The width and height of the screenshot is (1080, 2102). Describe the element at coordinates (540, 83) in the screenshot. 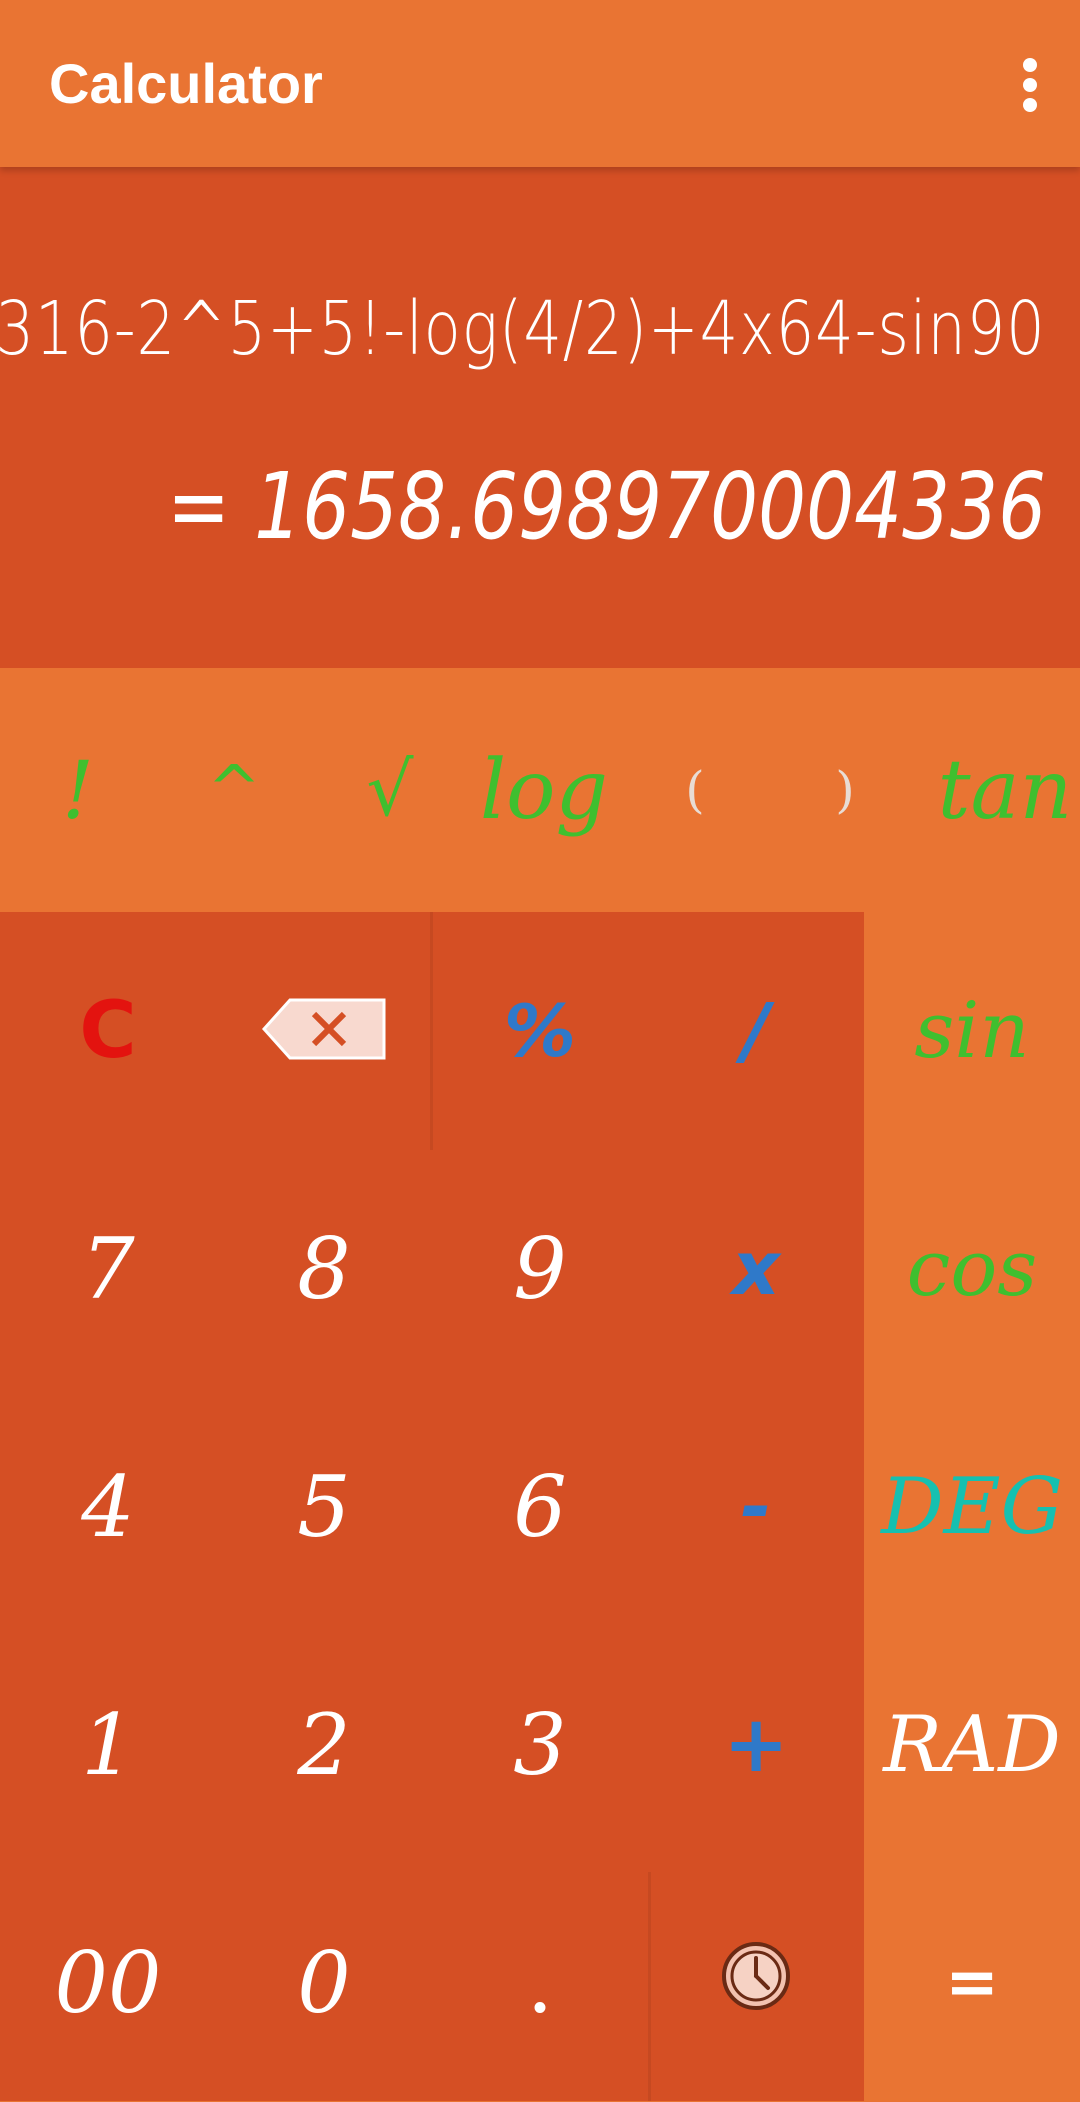

I see `app-bar: Calculator` at that location.